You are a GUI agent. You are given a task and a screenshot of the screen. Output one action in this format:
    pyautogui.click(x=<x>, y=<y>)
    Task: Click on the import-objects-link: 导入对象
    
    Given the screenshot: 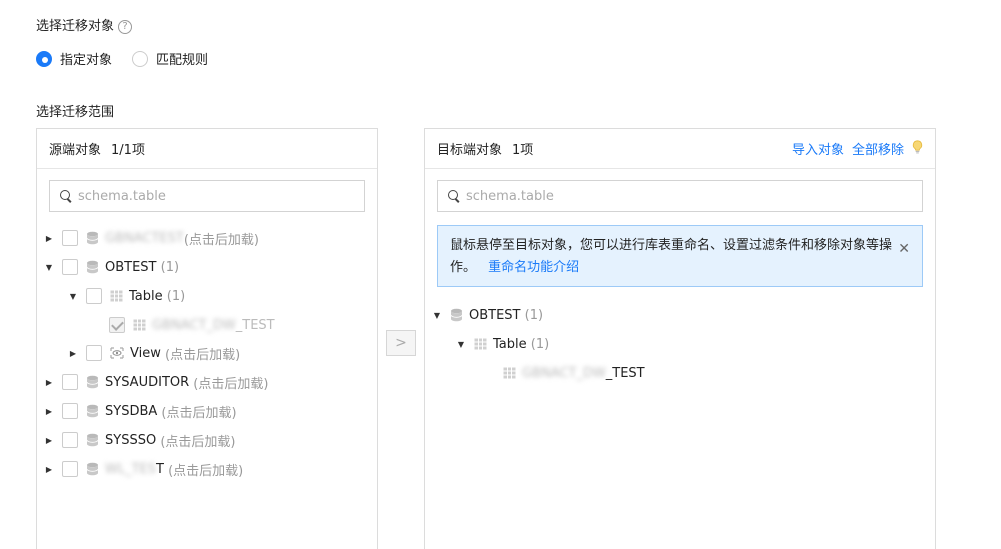 What is the action you would take?
    pyautogui.click(x=818, y=148)
    